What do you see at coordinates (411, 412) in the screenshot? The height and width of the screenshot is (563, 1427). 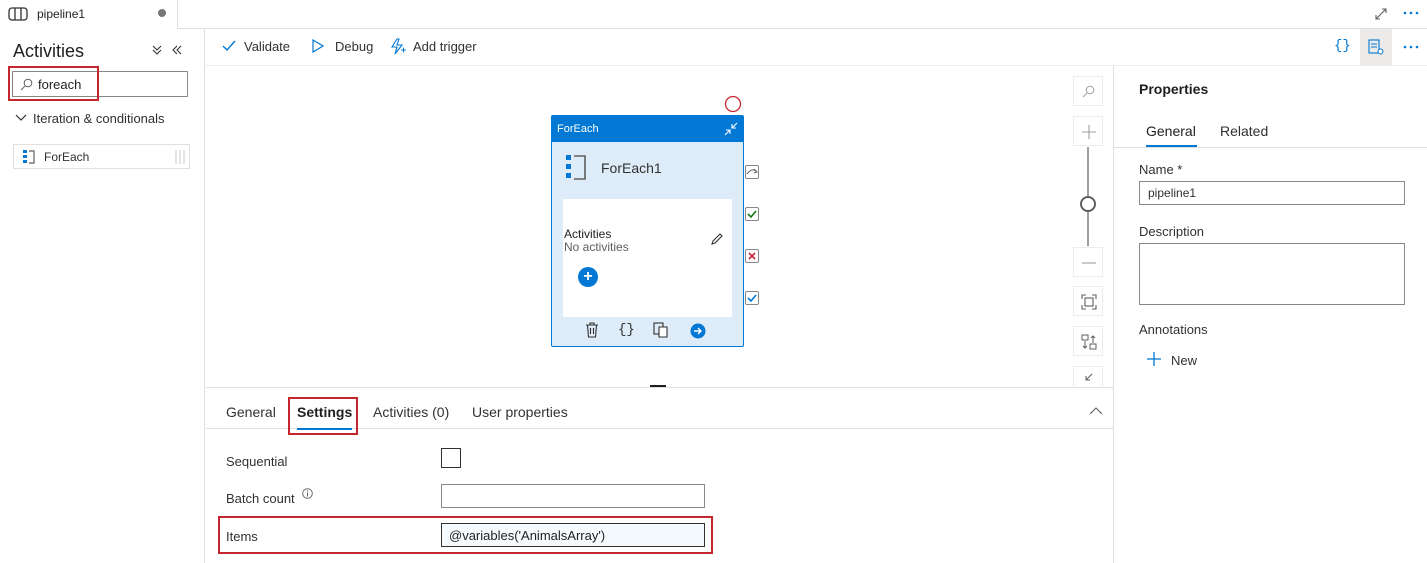 I see `tab-activities: Activities (0)` at bounding box center [411, 412].